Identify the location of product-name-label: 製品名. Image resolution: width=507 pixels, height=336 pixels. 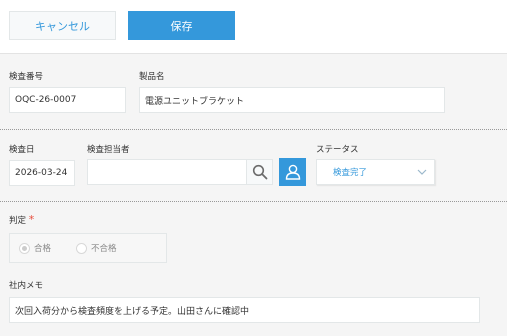
(152, 77).